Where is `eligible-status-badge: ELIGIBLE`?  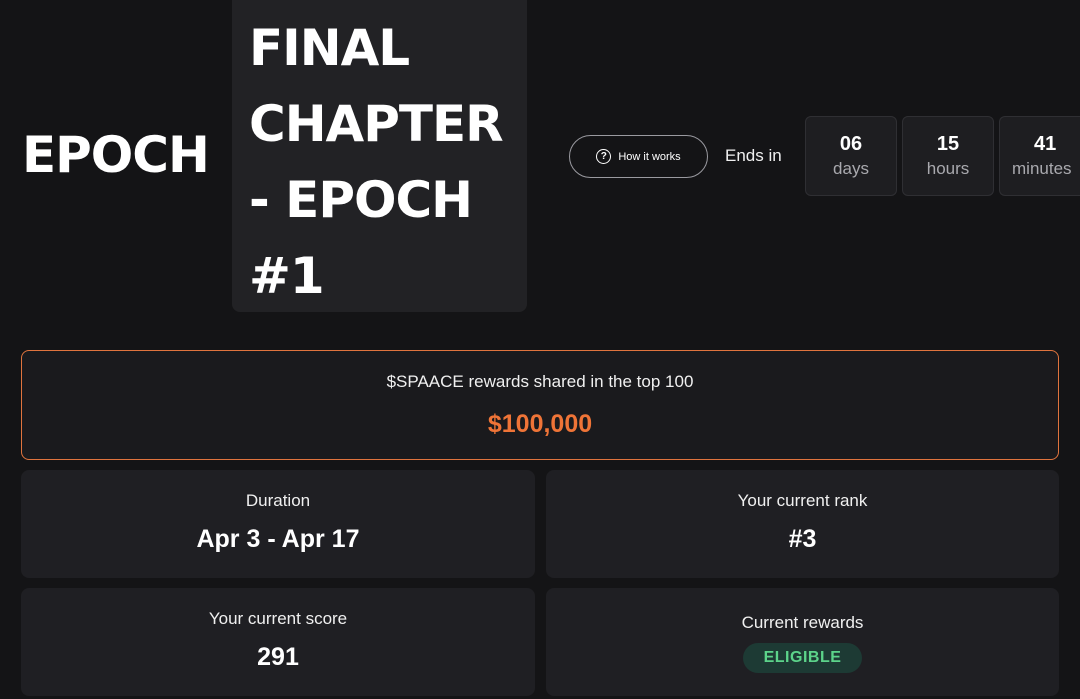
eligible-status-badge: ELIGIBLE is located at coordinates (802, 658).